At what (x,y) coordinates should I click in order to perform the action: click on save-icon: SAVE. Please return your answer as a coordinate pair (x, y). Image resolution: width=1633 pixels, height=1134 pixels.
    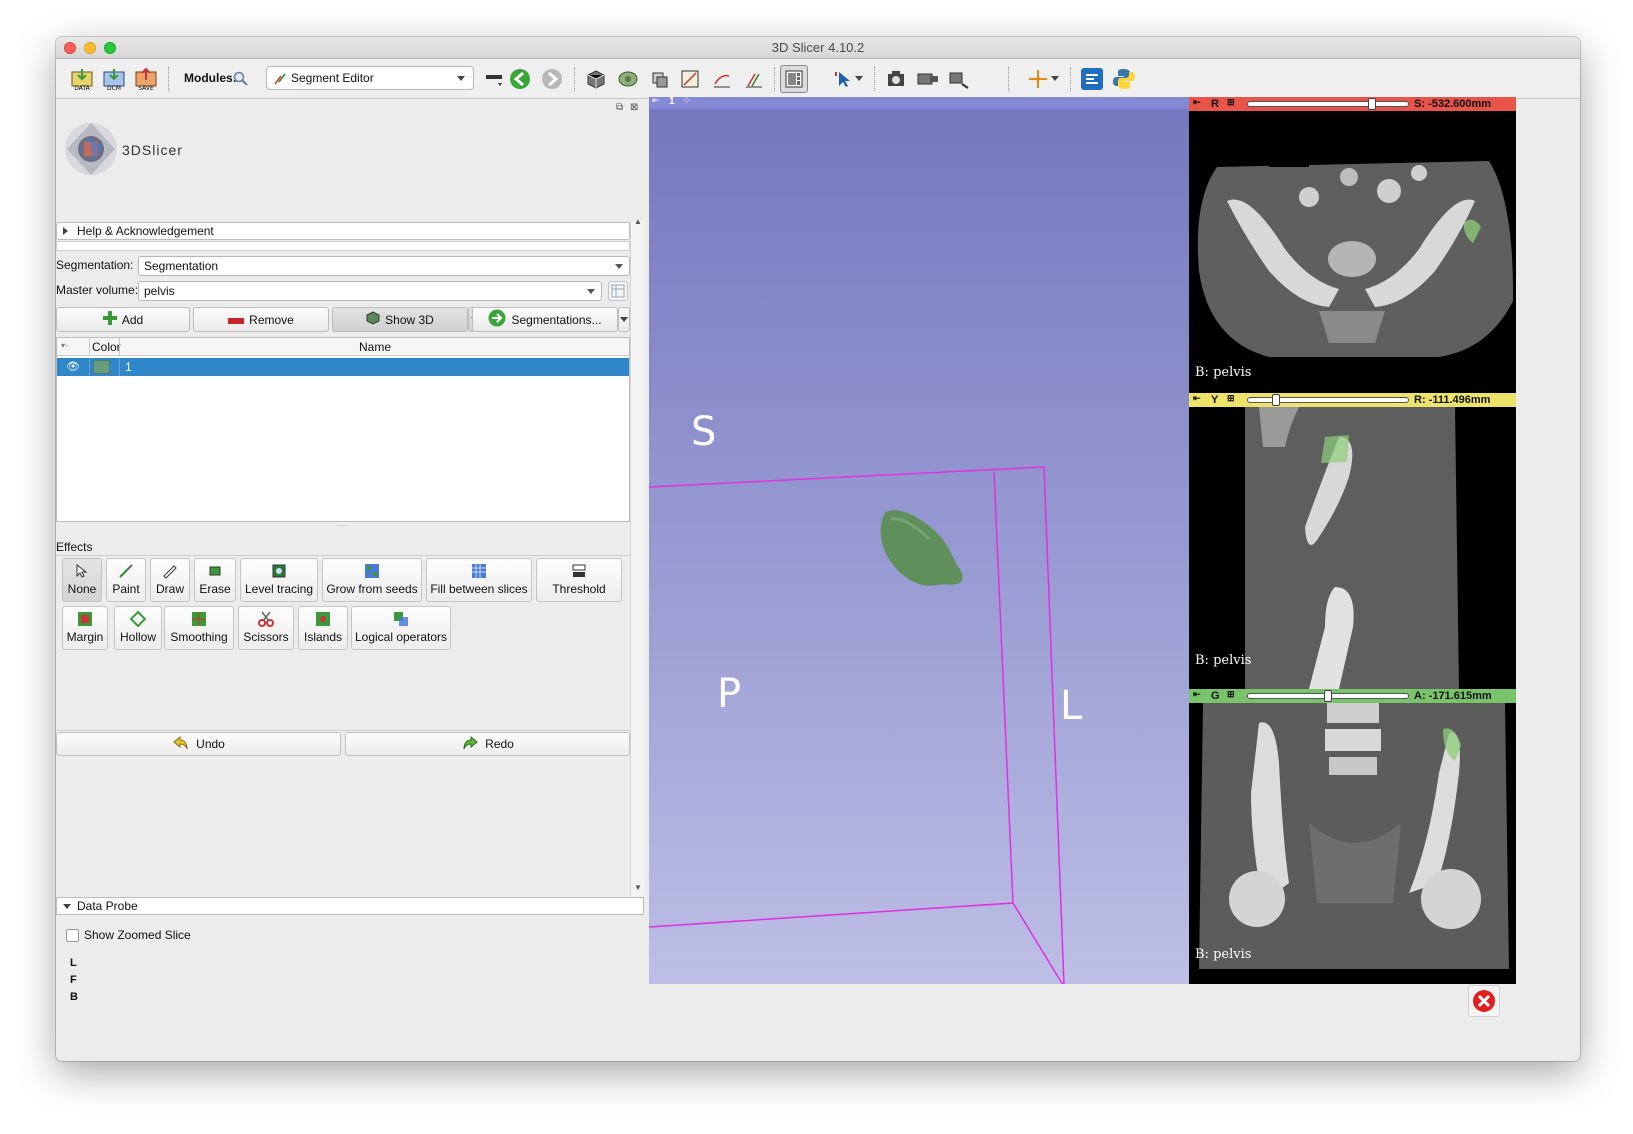
    Looking at the image, I should click on (146, 79).